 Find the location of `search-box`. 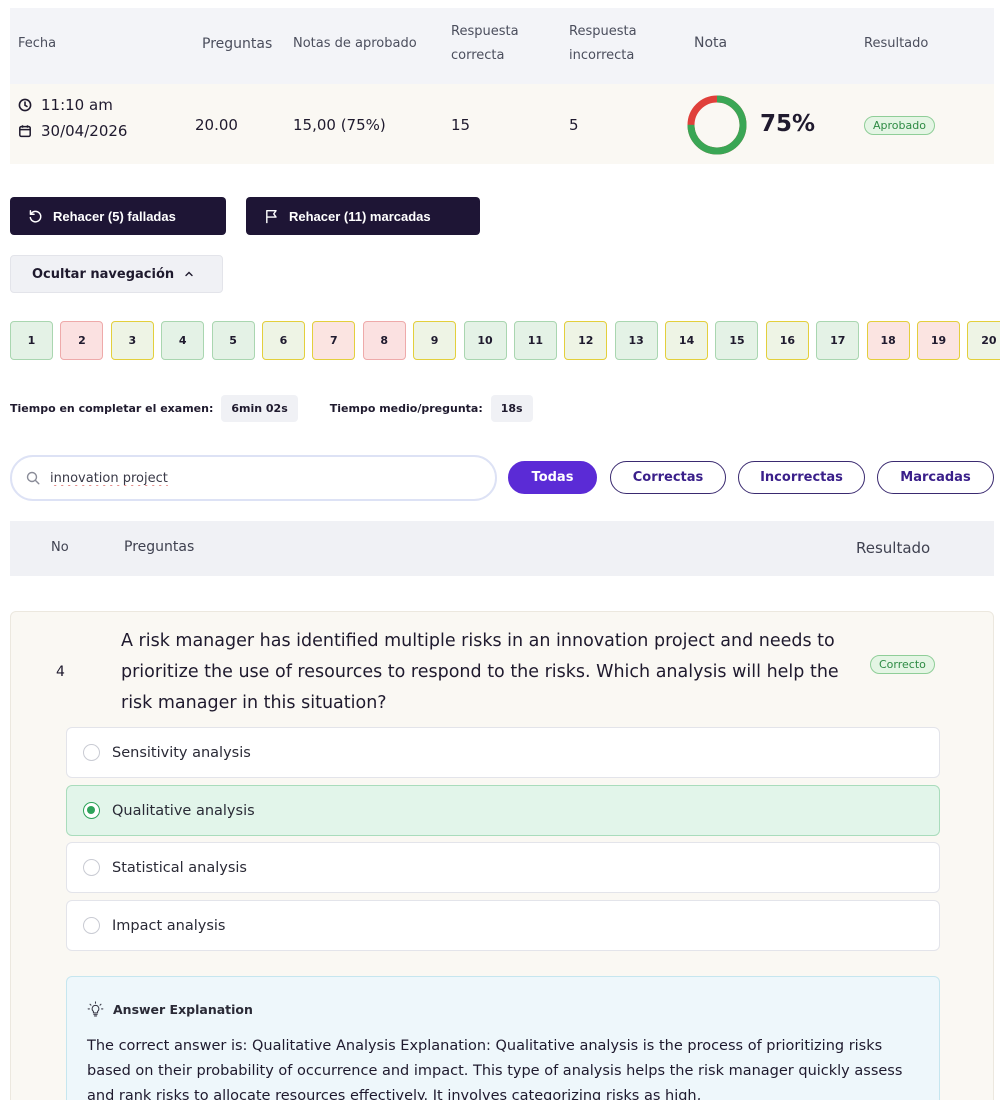

search-box is located at coordinates (253, 478).